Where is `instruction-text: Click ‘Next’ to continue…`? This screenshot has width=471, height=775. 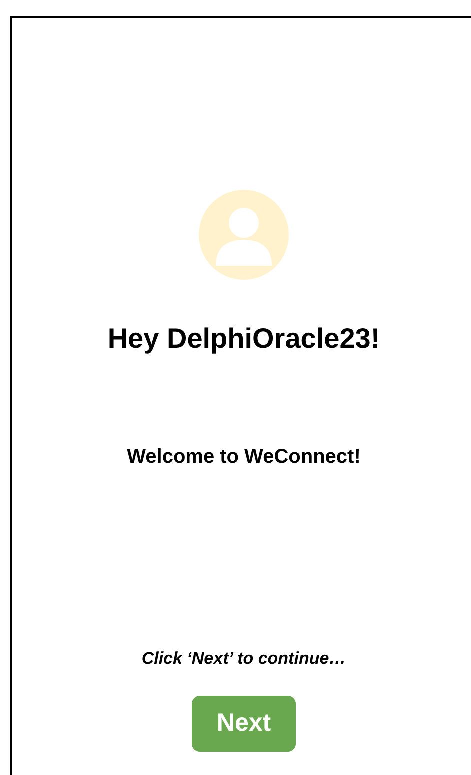
instruction-text: Click ‘Next’ to continue… is located at coordinates (244, 659).